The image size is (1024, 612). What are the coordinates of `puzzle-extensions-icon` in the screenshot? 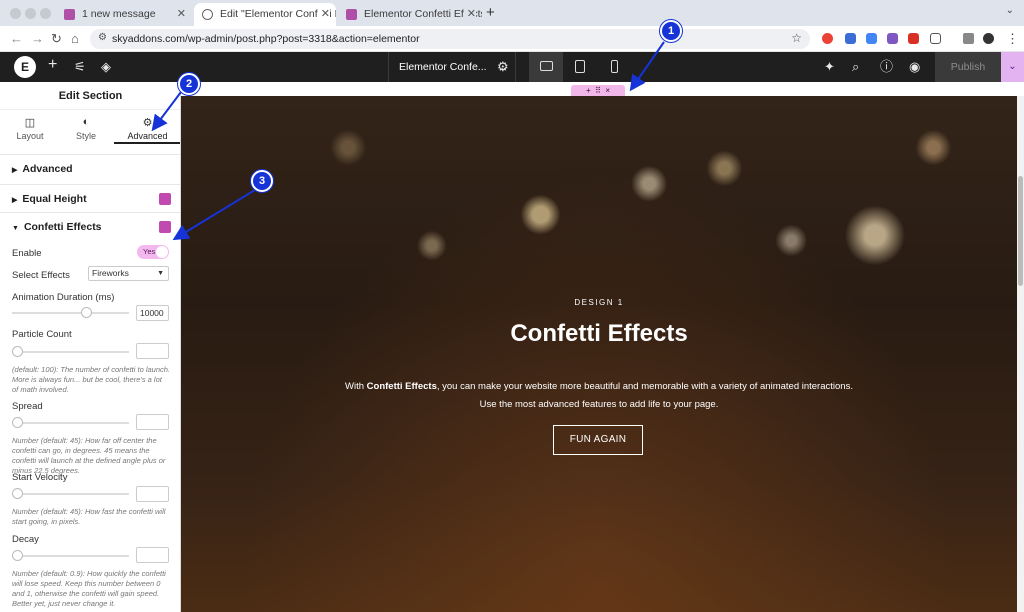 It's located at (935, 38).